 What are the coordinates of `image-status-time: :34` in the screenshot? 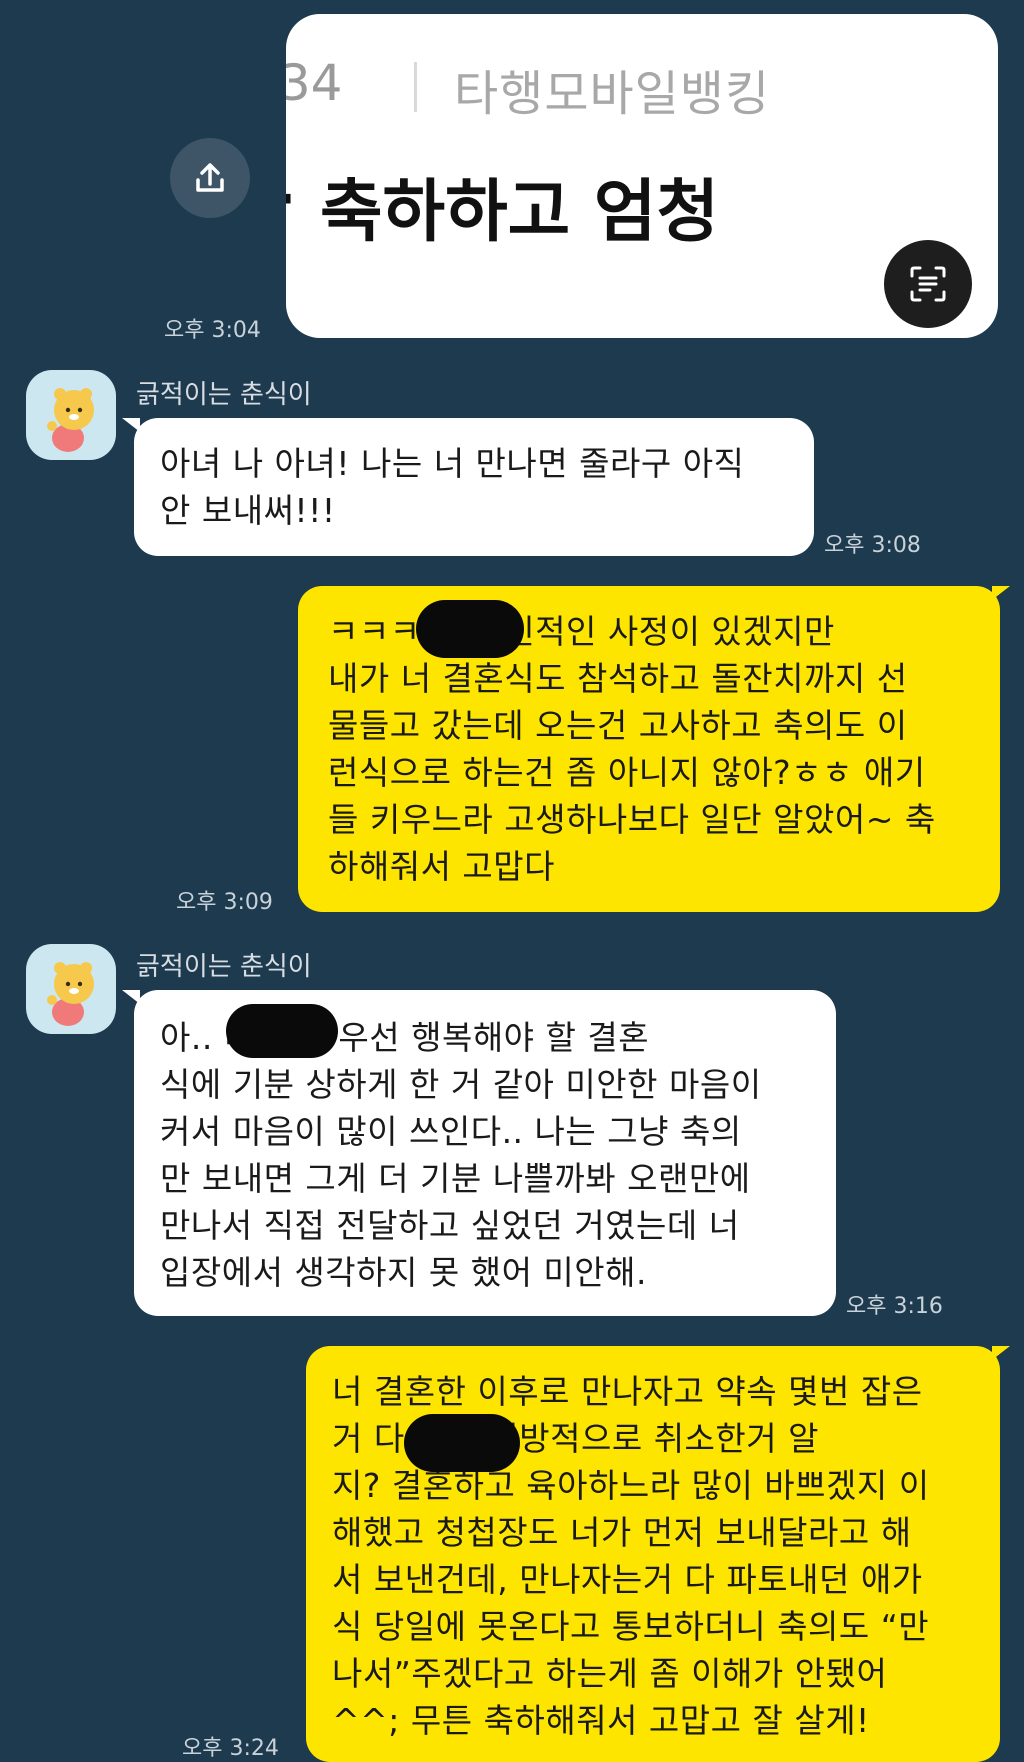 It's located at (314, 83).